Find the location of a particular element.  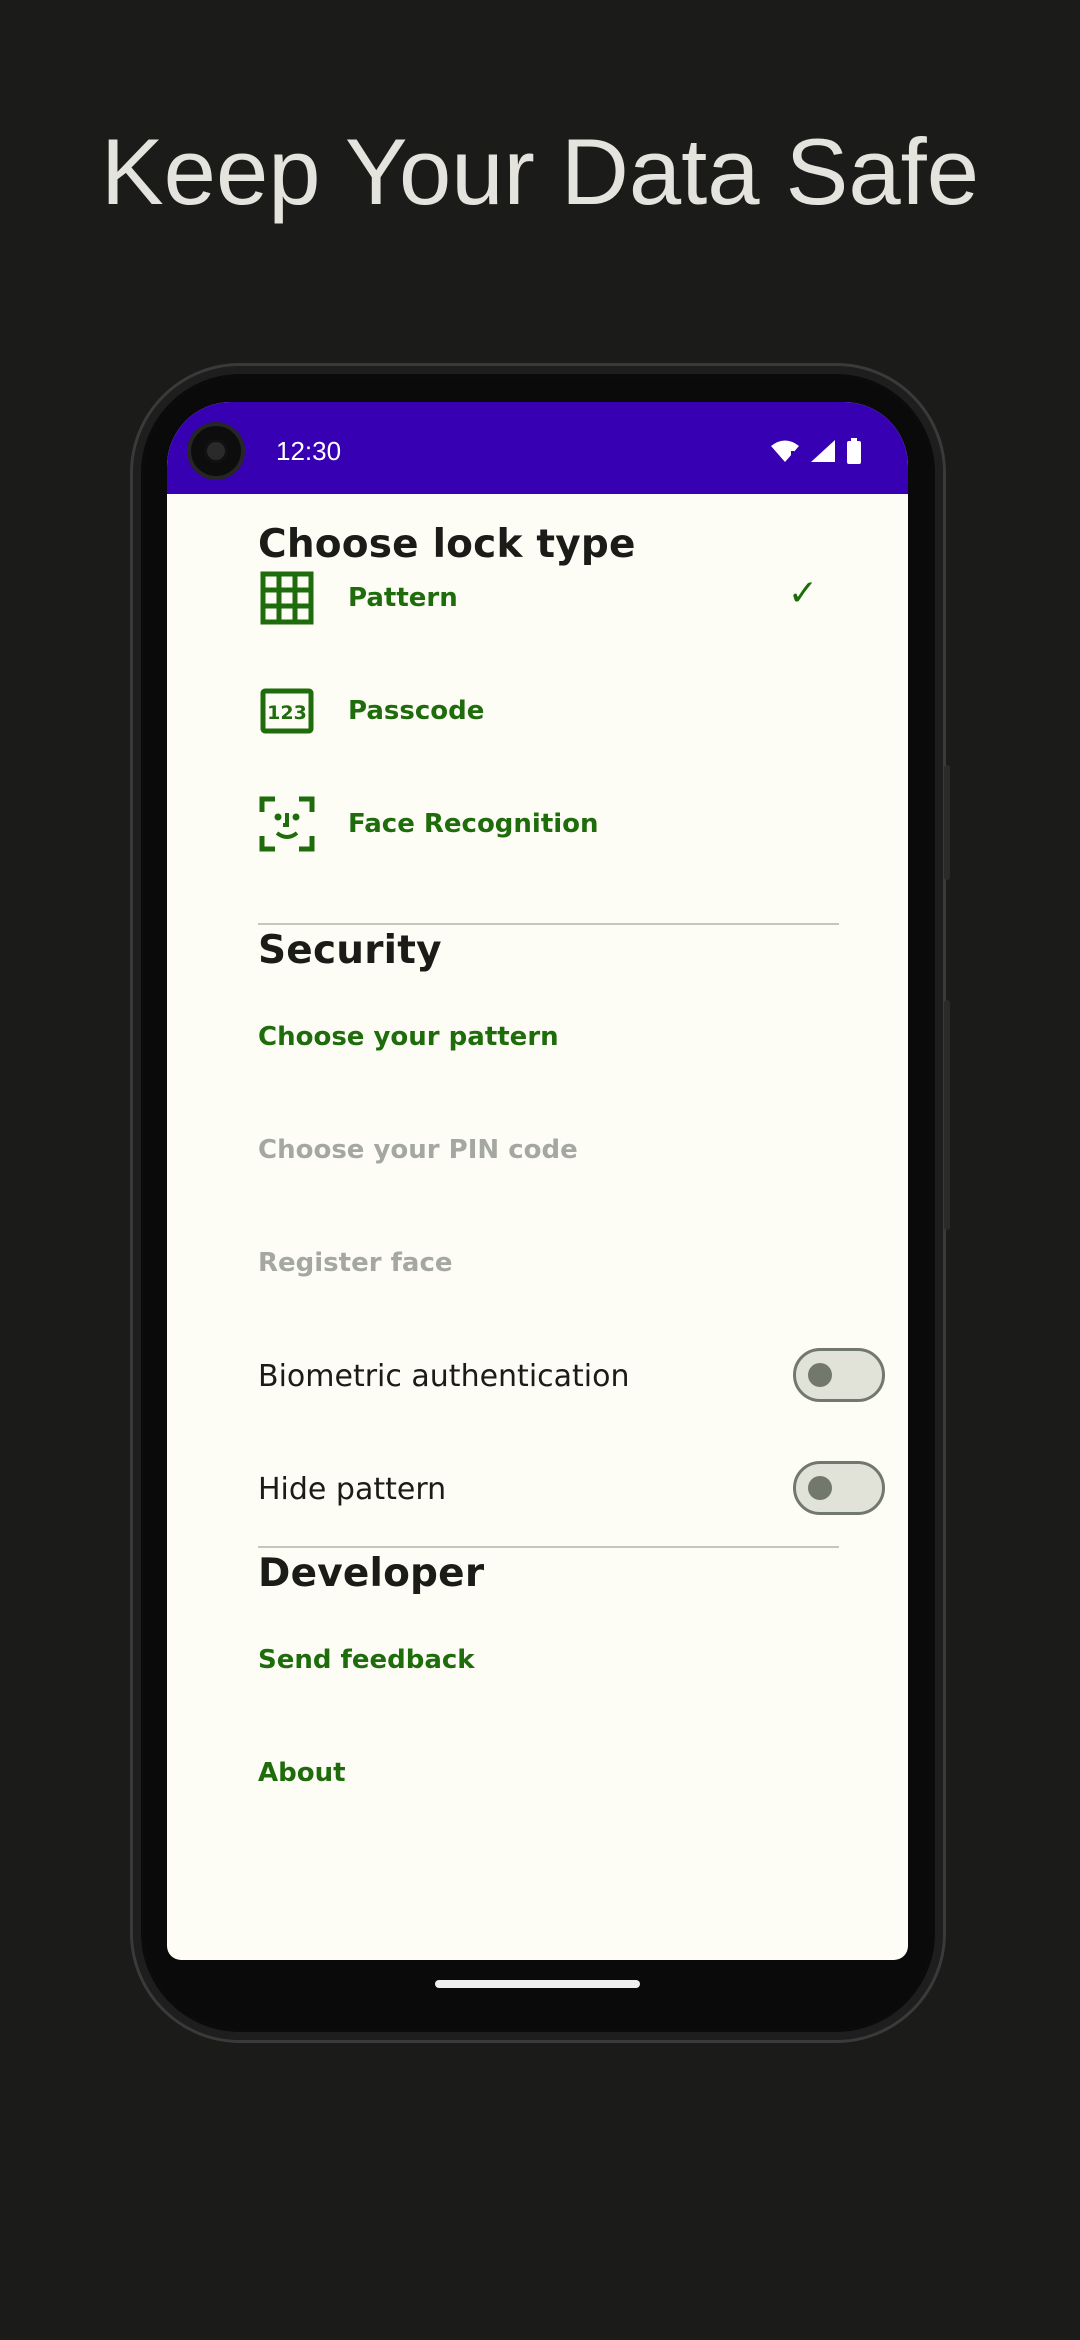

register-face-item: Register face is located at coordinates (355, 1263).